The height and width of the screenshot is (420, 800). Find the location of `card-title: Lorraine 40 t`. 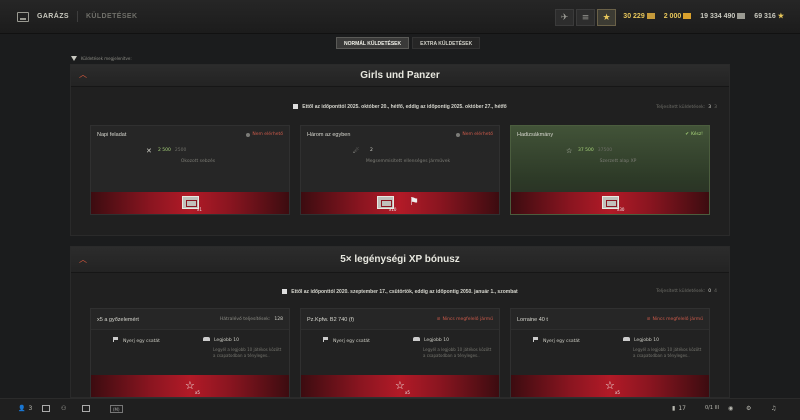

card-title: Lorraine 40 t is located at coordinates (532, 320).